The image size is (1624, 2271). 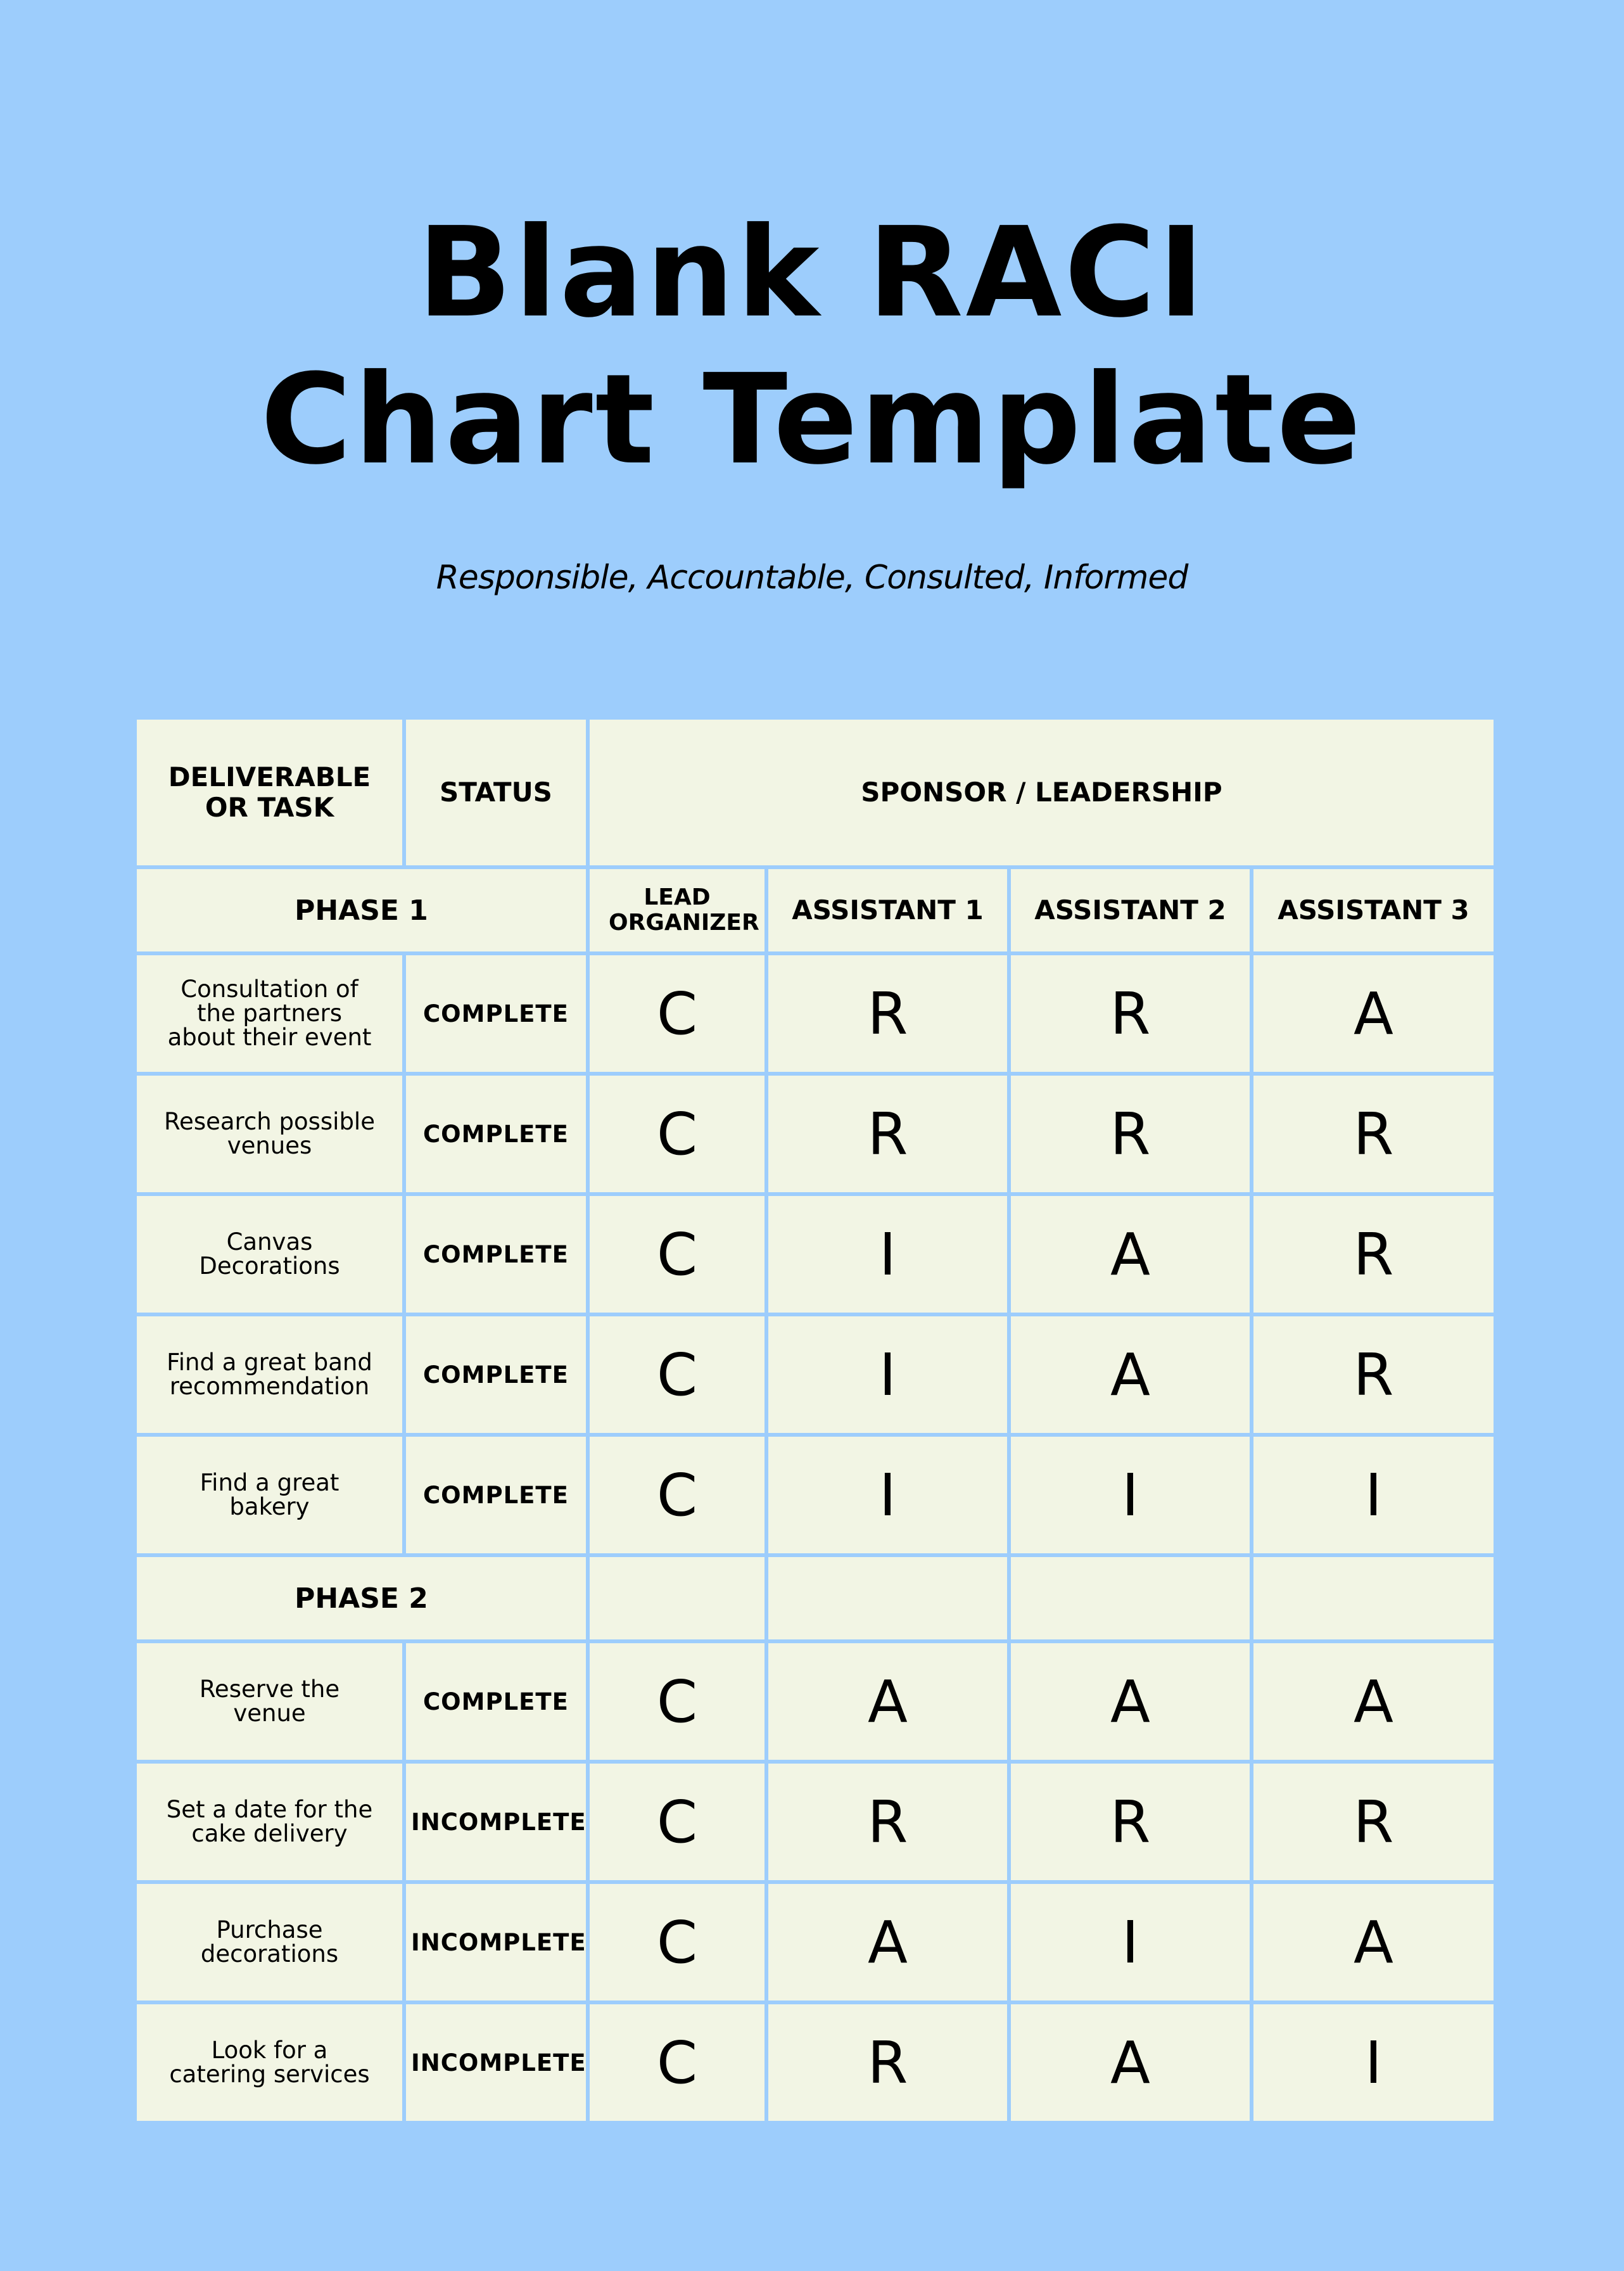 I want to click on table-row: Research possible venues COMPLETE C R R R, so click(x=815, y=1134).